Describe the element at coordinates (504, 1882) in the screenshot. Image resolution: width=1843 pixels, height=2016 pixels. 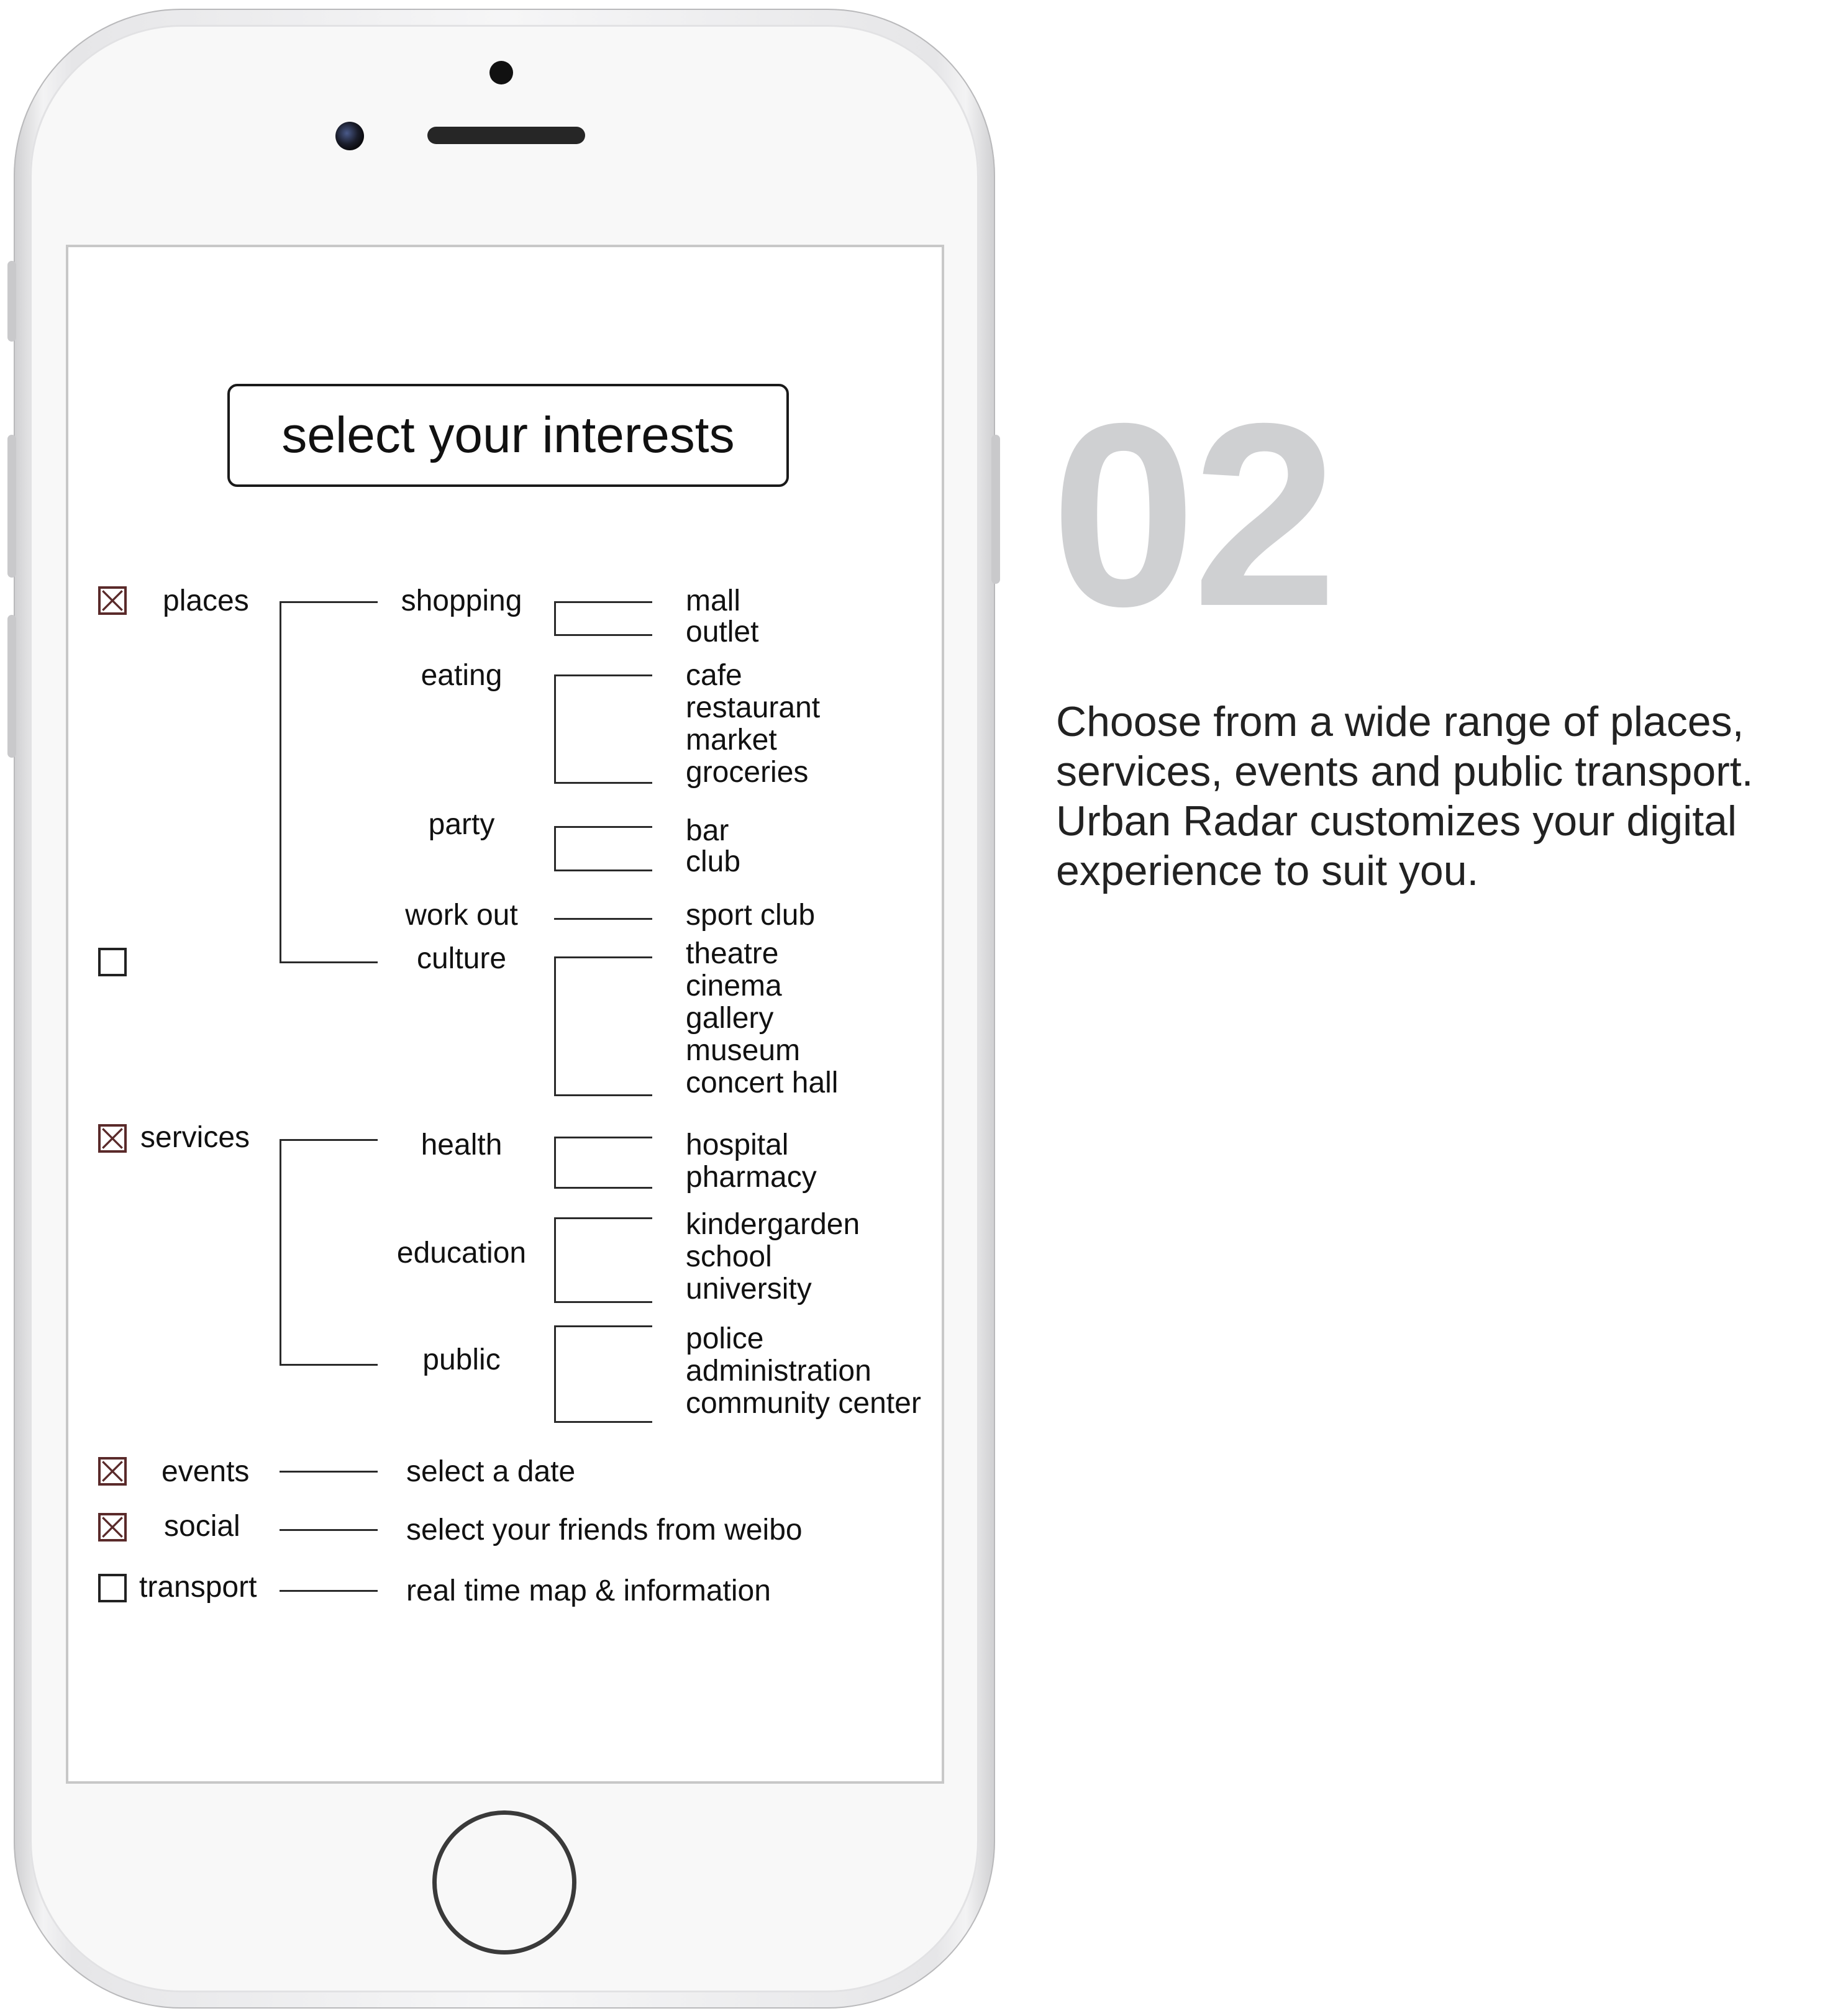
I see `home-button` at that location.